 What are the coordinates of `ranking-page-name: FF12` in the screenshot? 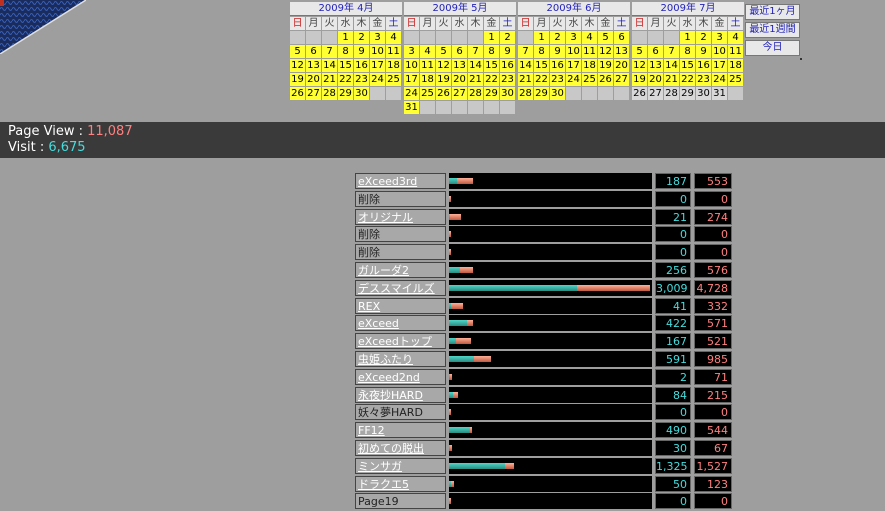 It's located at (400, 430).